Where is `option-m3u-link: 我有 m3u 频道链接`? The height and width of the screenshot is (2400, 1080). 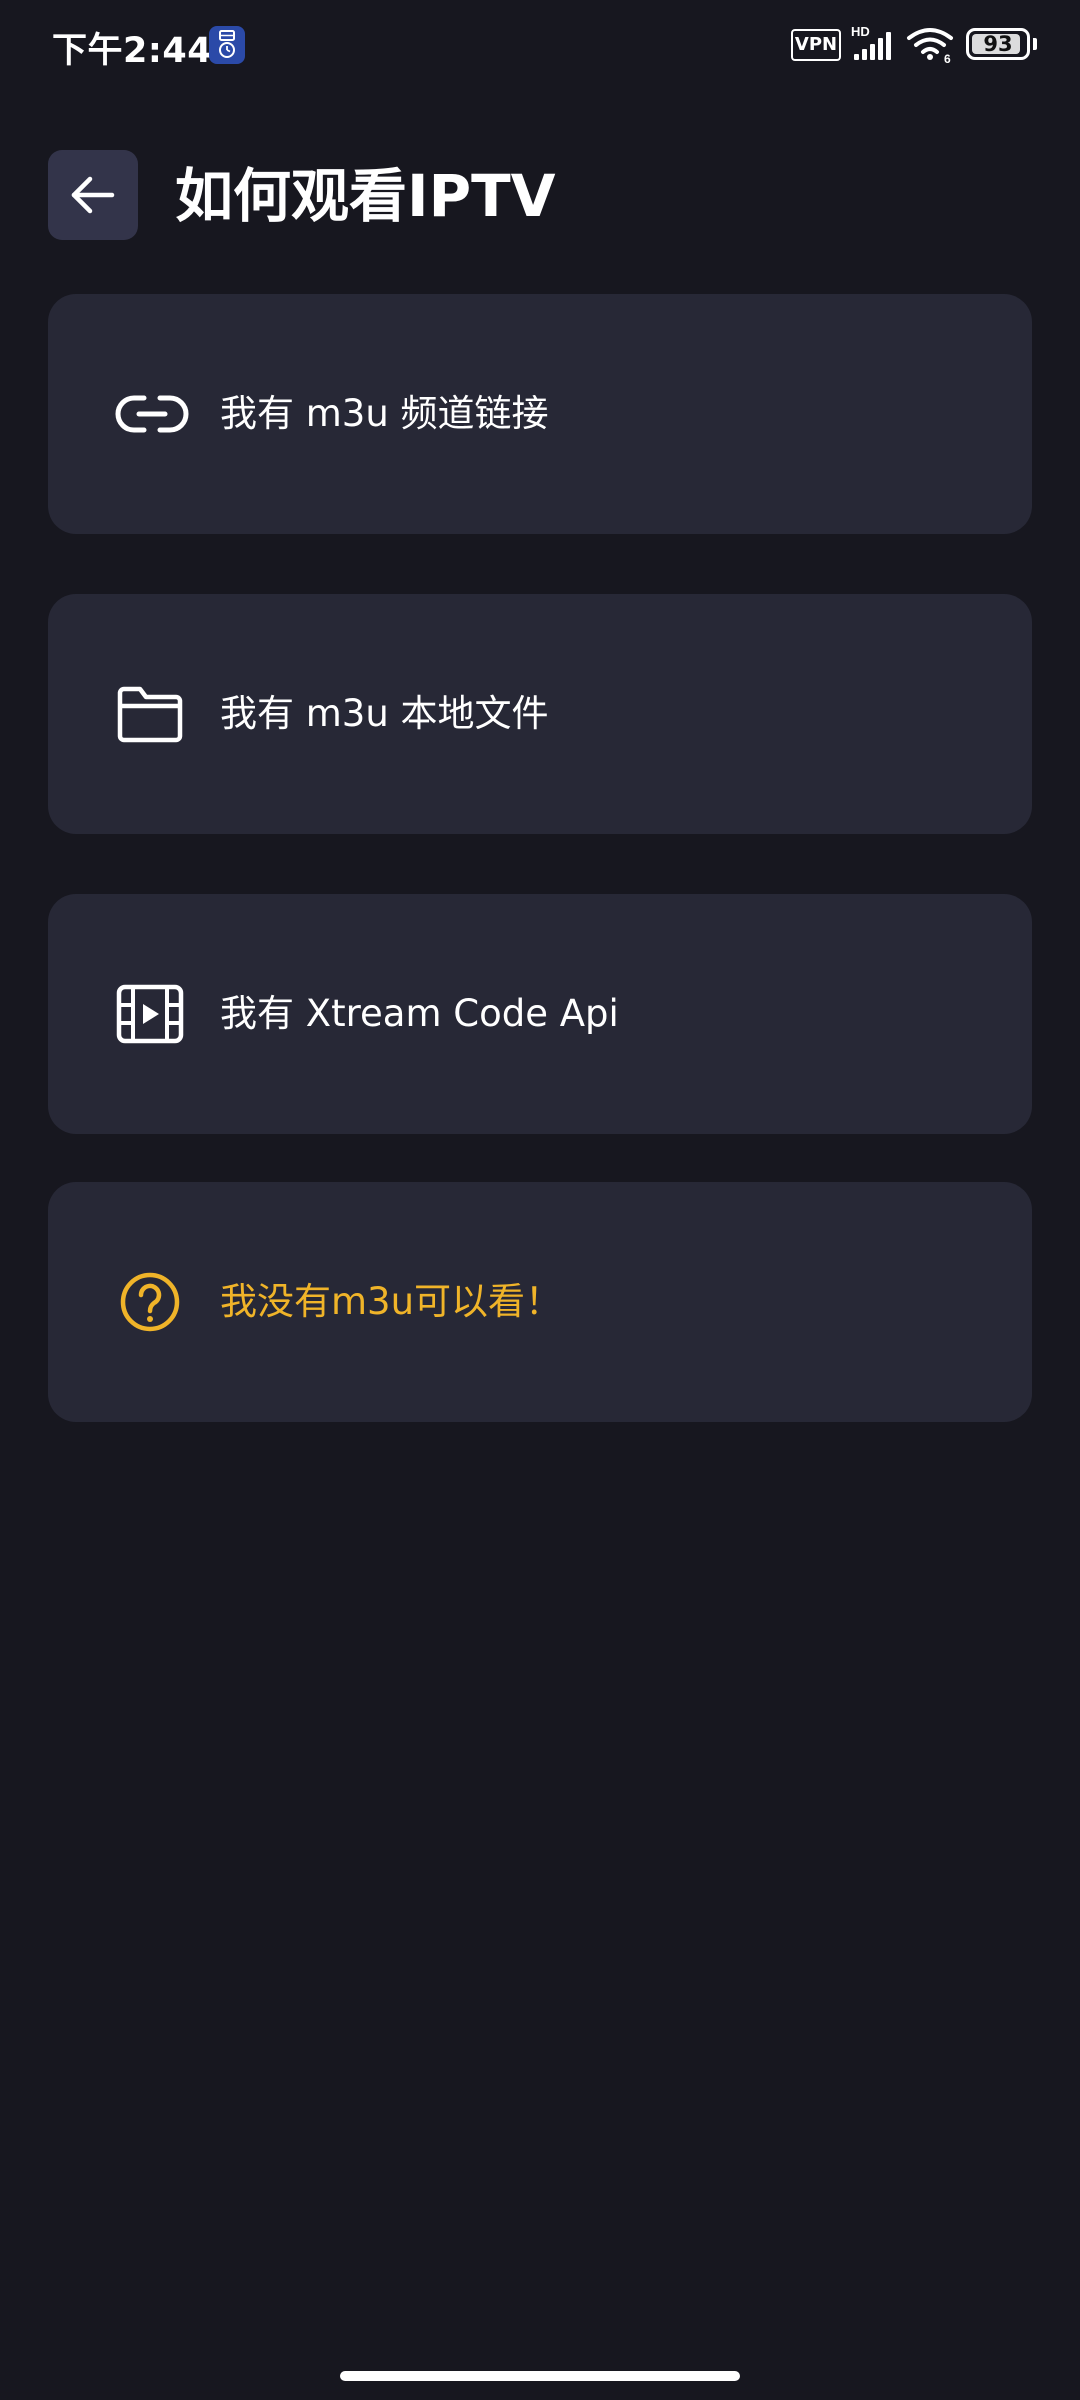
option-m3u-link: 我有 m3u 频道链接 is located at coordinates (540, 414).